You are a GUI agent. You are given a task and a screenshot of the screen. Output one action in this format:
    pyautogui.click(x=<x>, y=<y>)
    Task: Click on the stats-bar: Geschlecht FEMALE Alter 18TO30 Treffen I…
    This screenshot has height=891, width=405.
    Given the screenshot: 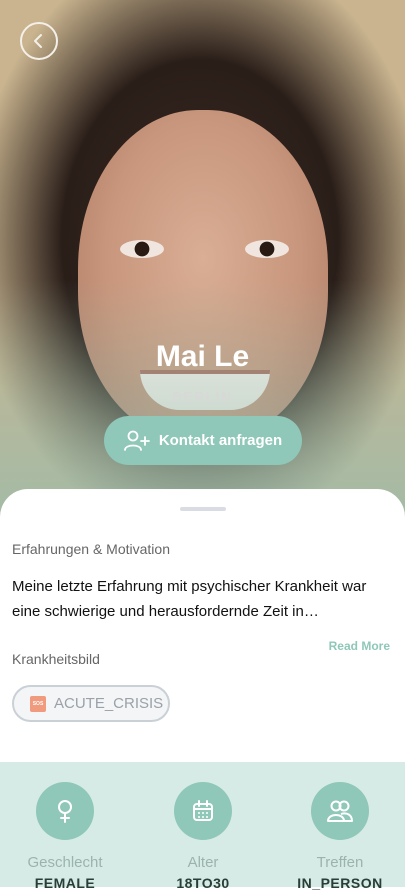 What is the action you would take?
    pyautogui.click(x=202, y=826)
    